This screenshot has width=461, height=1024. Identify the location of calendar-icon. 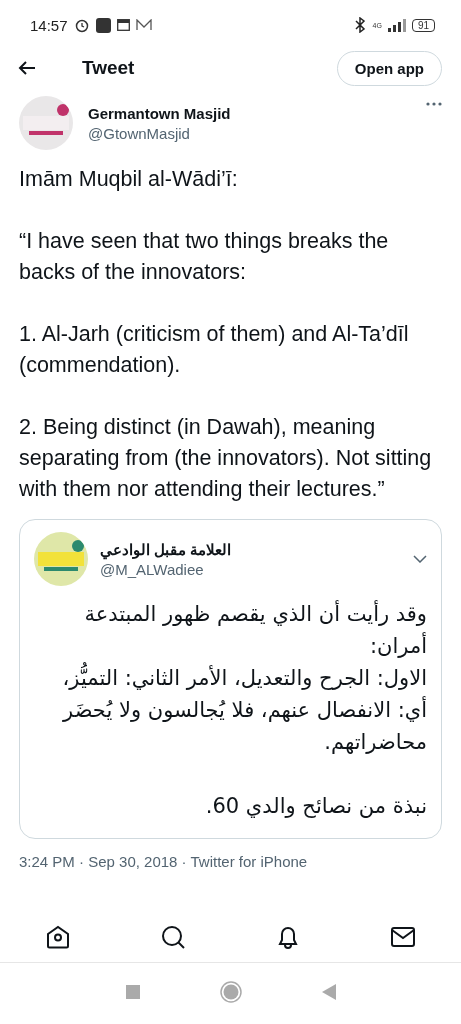
(123, 25).